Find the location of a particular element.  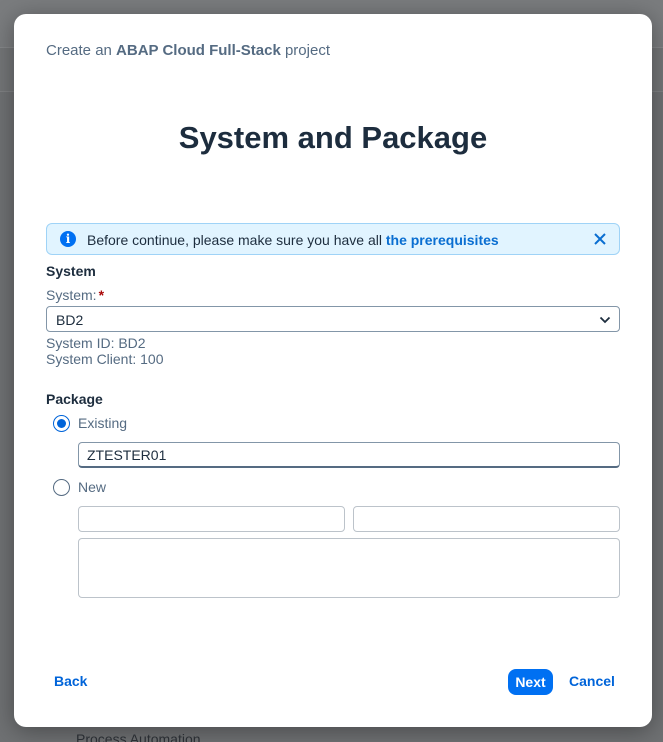

new-package-description-textarea is located at coordinates (349, 568).